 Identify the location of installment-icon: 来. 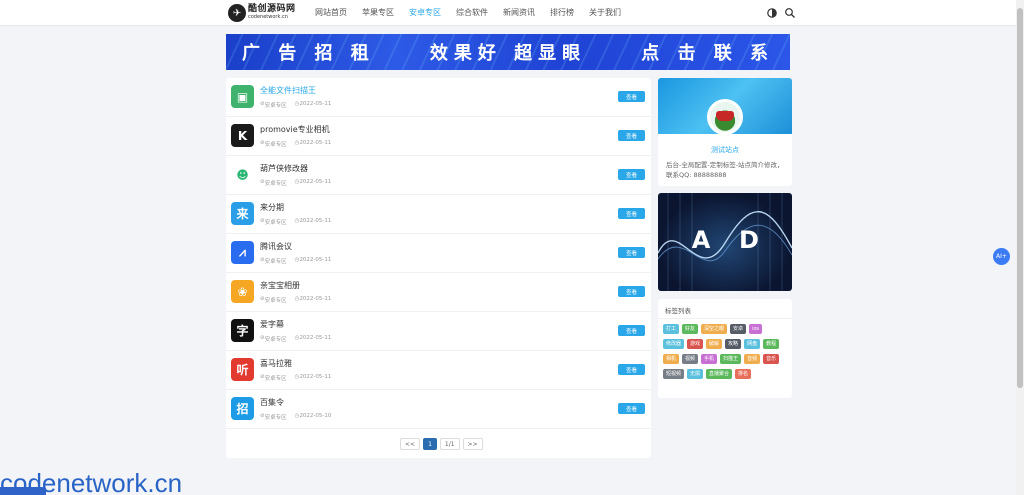
(242, 213).